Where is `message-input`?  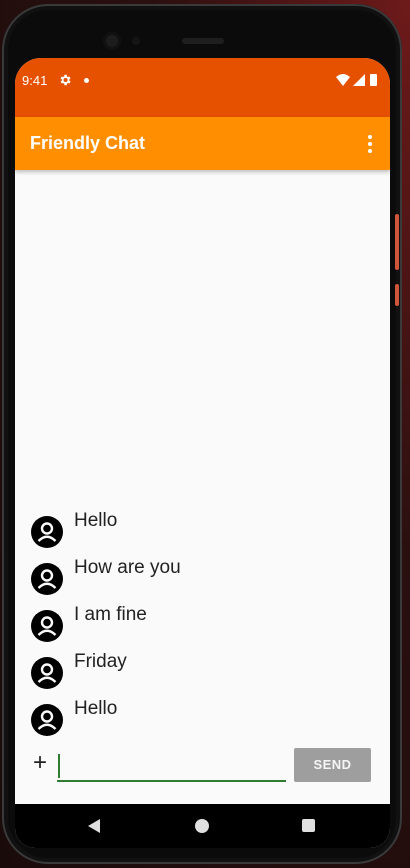 message-input is located at coordinates (172, 765).